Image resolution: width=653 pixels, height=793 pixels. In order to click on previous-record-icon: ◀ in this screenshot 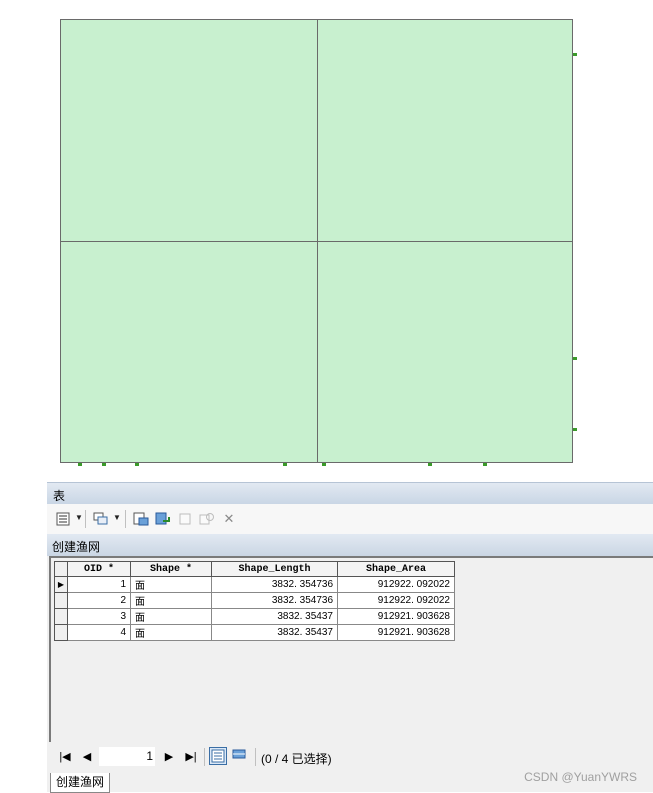, I will do `click(87, 756)`.